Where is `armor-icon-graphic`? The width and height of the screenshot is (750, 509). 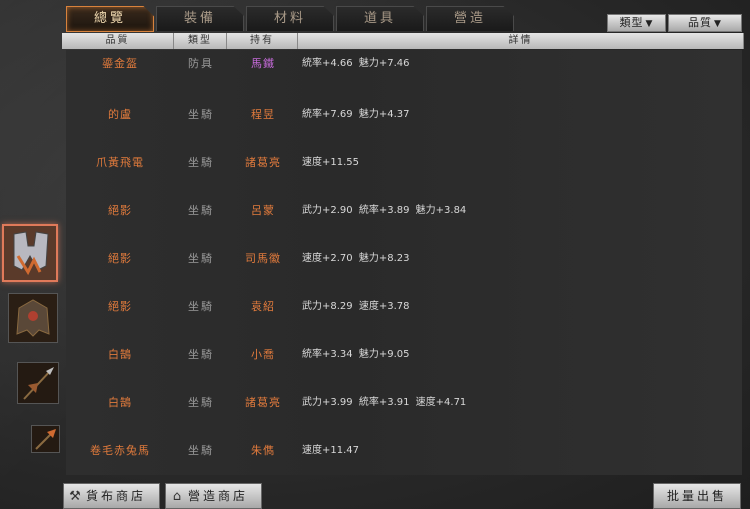 armor-icon-graphic is located at coordinates (30, 253).